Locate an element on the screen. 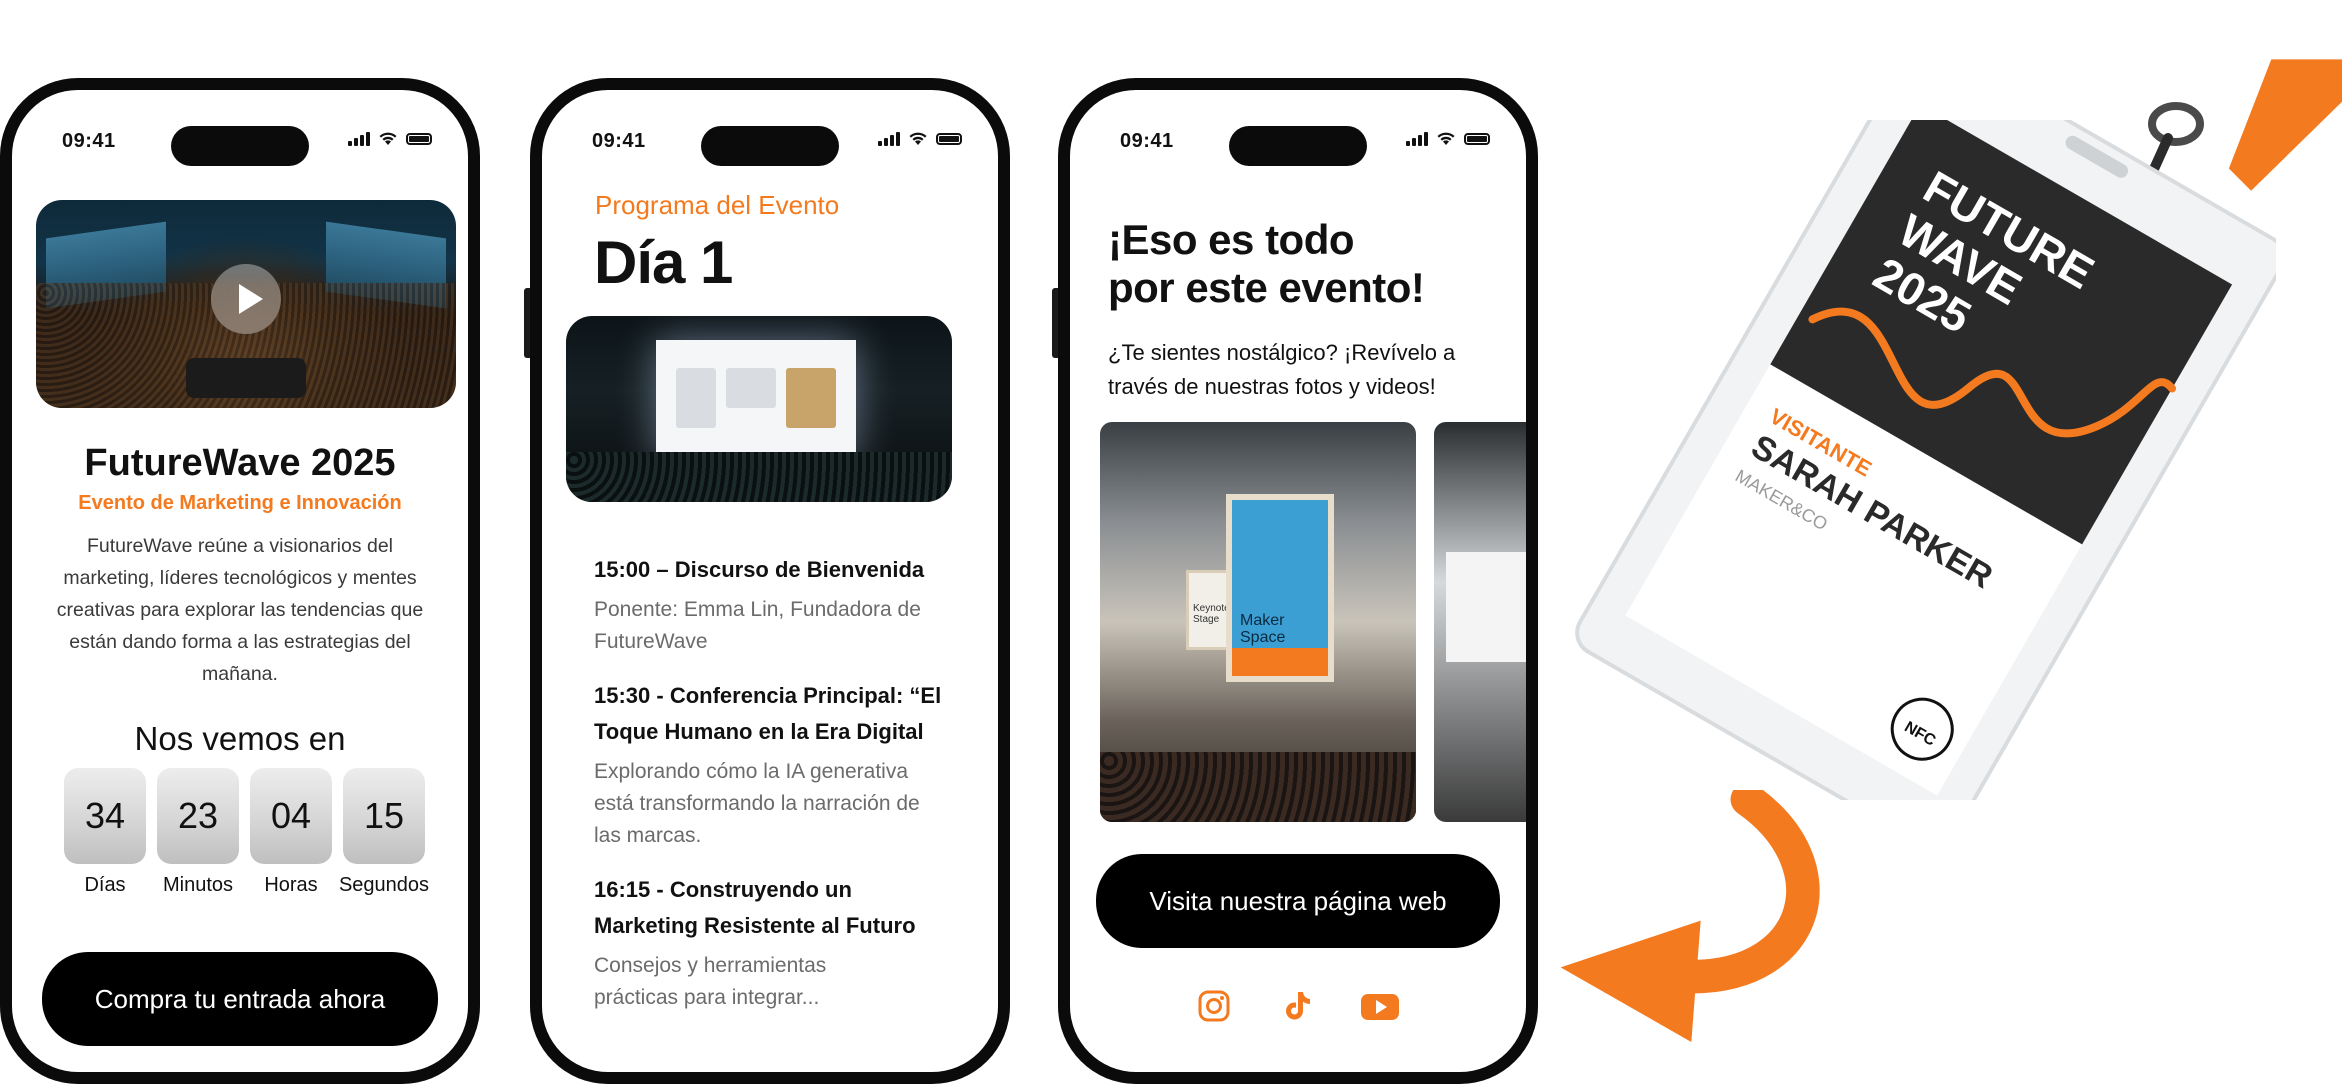  social-links is located at coordinates (1298, 1006).